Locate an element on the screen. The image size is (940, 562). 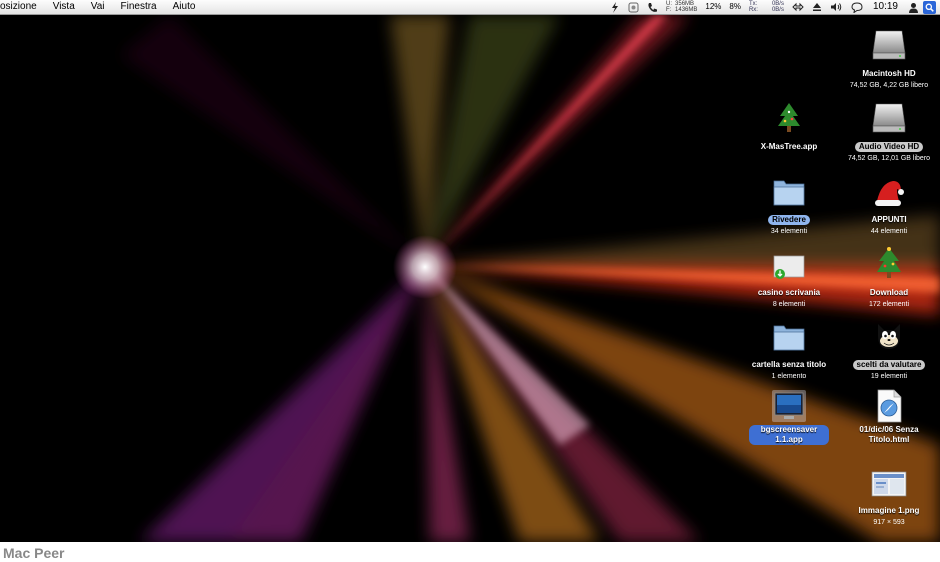
net-rx-label: Rx: is located at coordinates (753, 10).